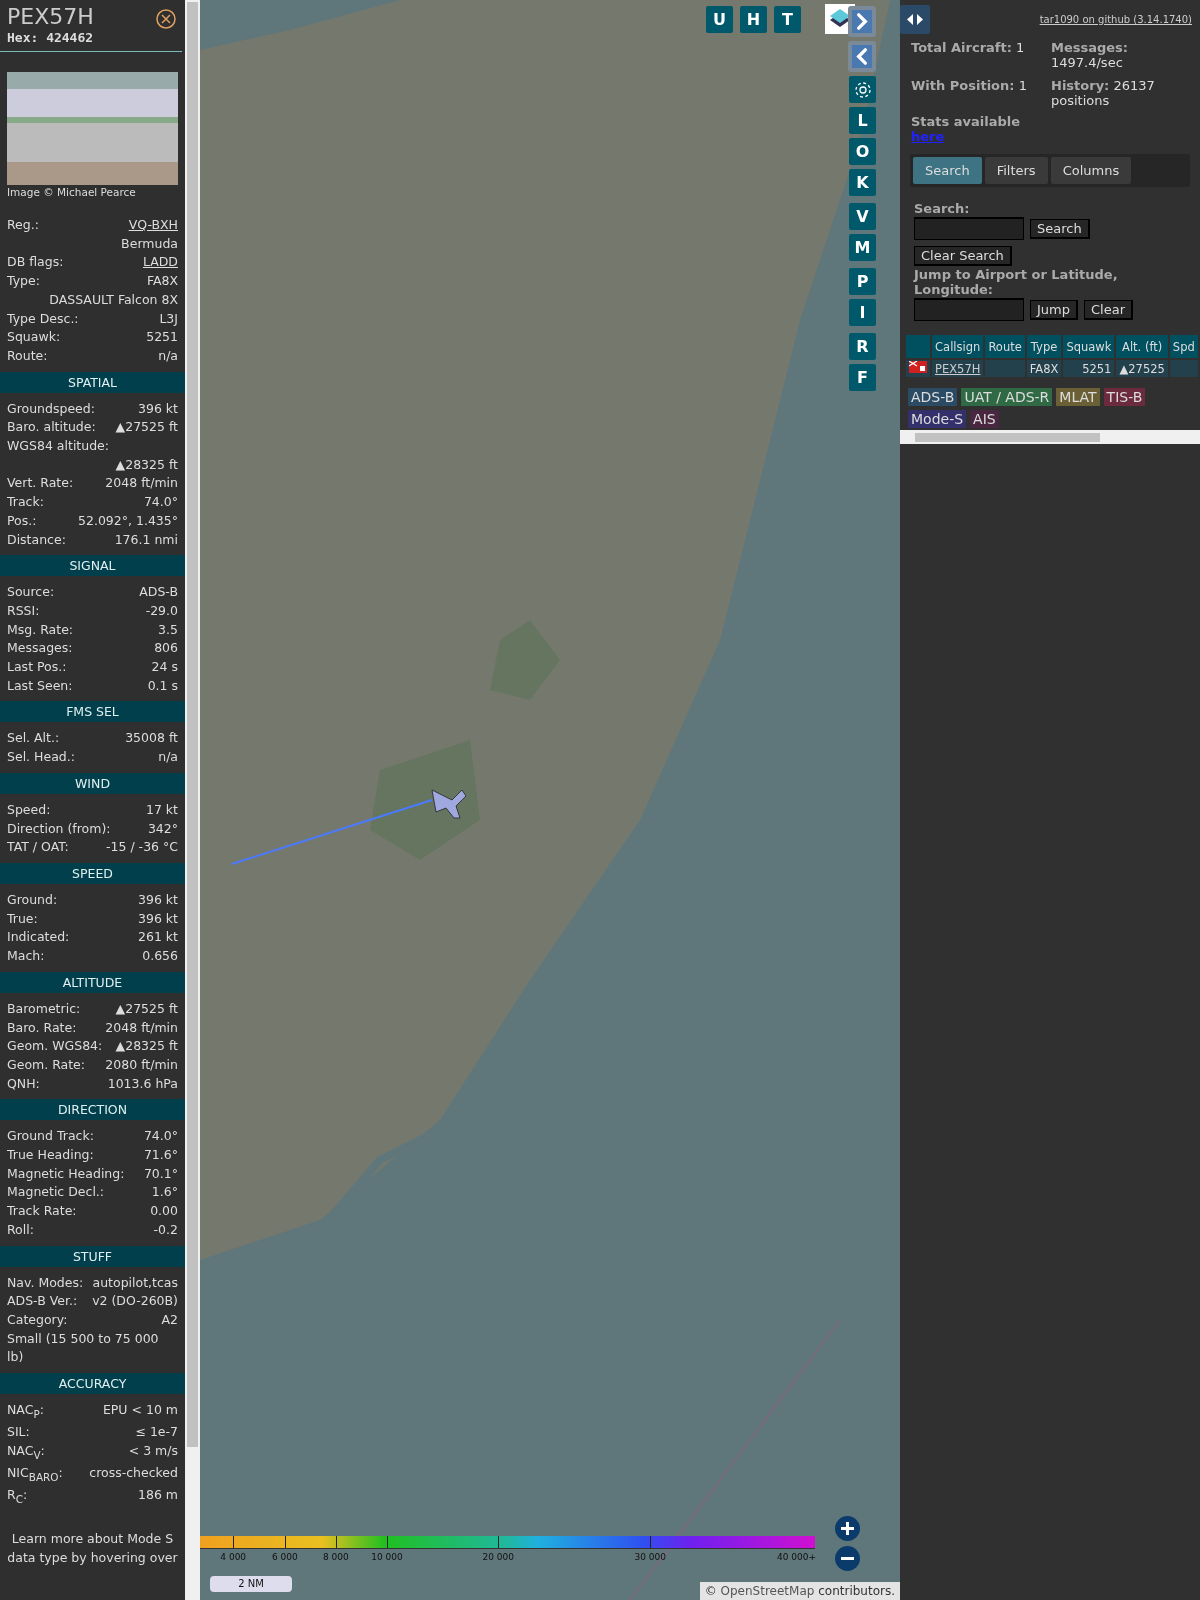 The image size is (1200, 1600). Describe the element at coordinates (1124, 397) in the screenshot. I see `source-tag: TIS-B` at that location.